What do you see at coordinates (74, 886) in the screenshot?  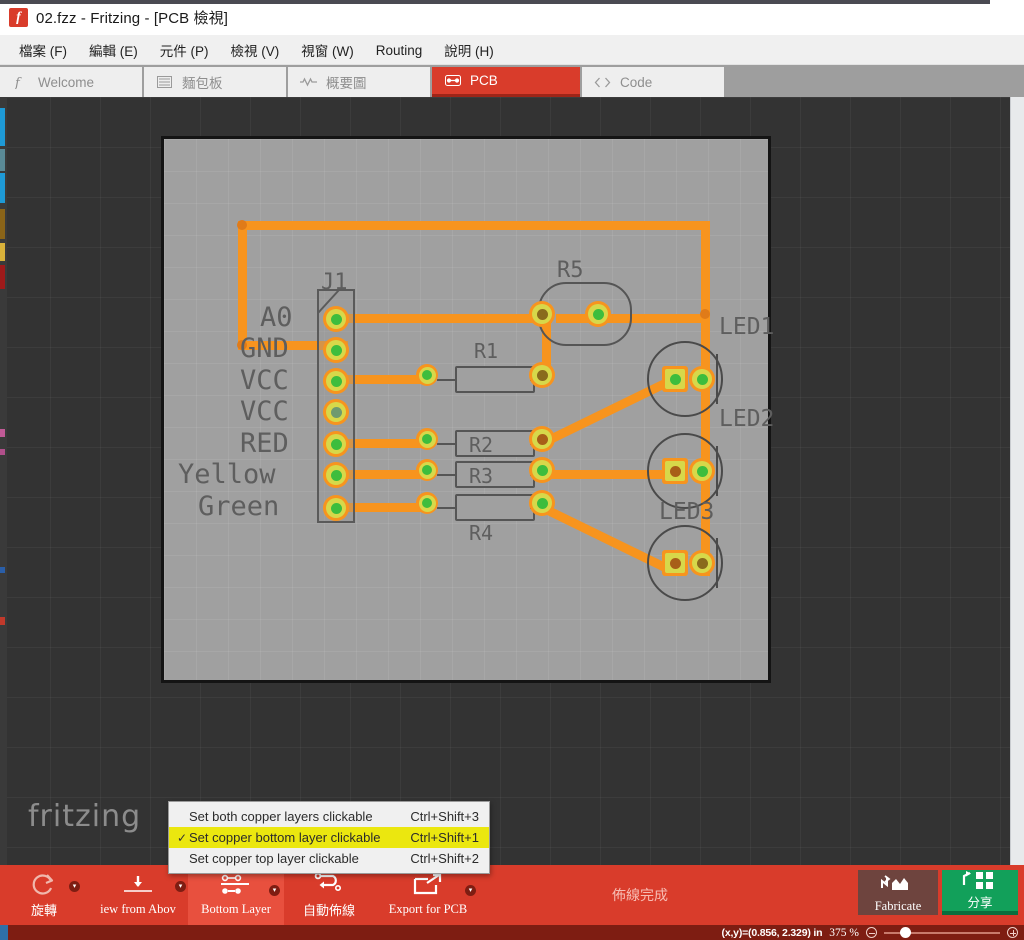 I see `rotate-caret-icon: ▾` at bounding box center [74, 886].